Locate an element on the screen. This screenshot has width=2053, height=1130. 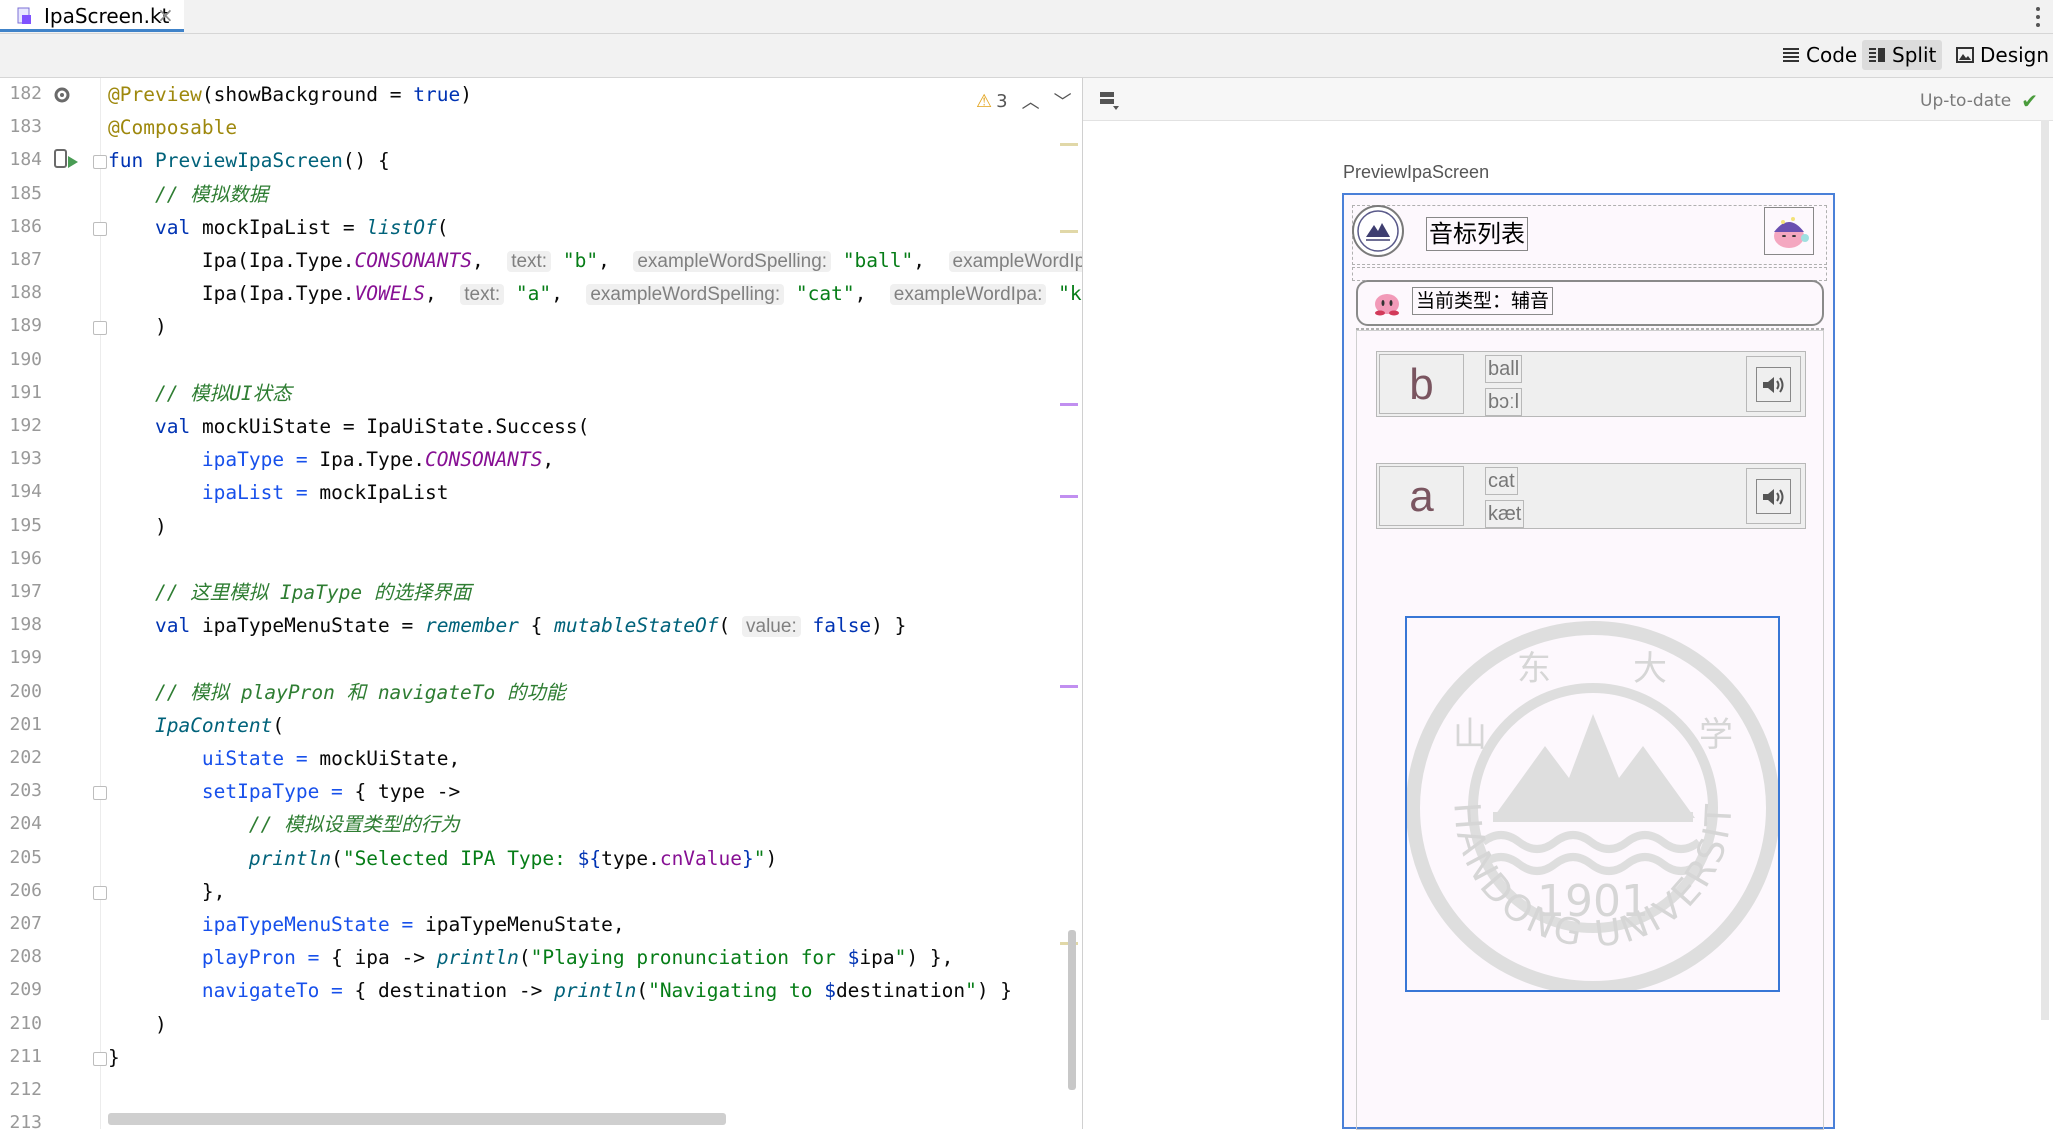
university-logo-image: 1901 SHANDONG UNIVERSITY 山 东 大 学 is located at coordinates (1587, 790).